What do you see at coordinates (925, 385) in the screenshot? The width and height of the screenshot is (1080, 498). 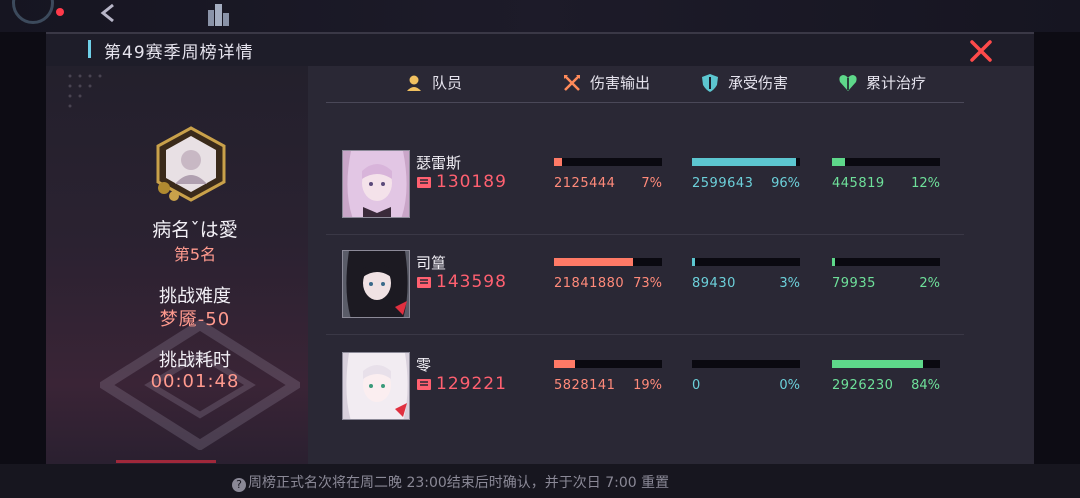 I see `heal-pct: 84%` at bounding box center [925, 385].